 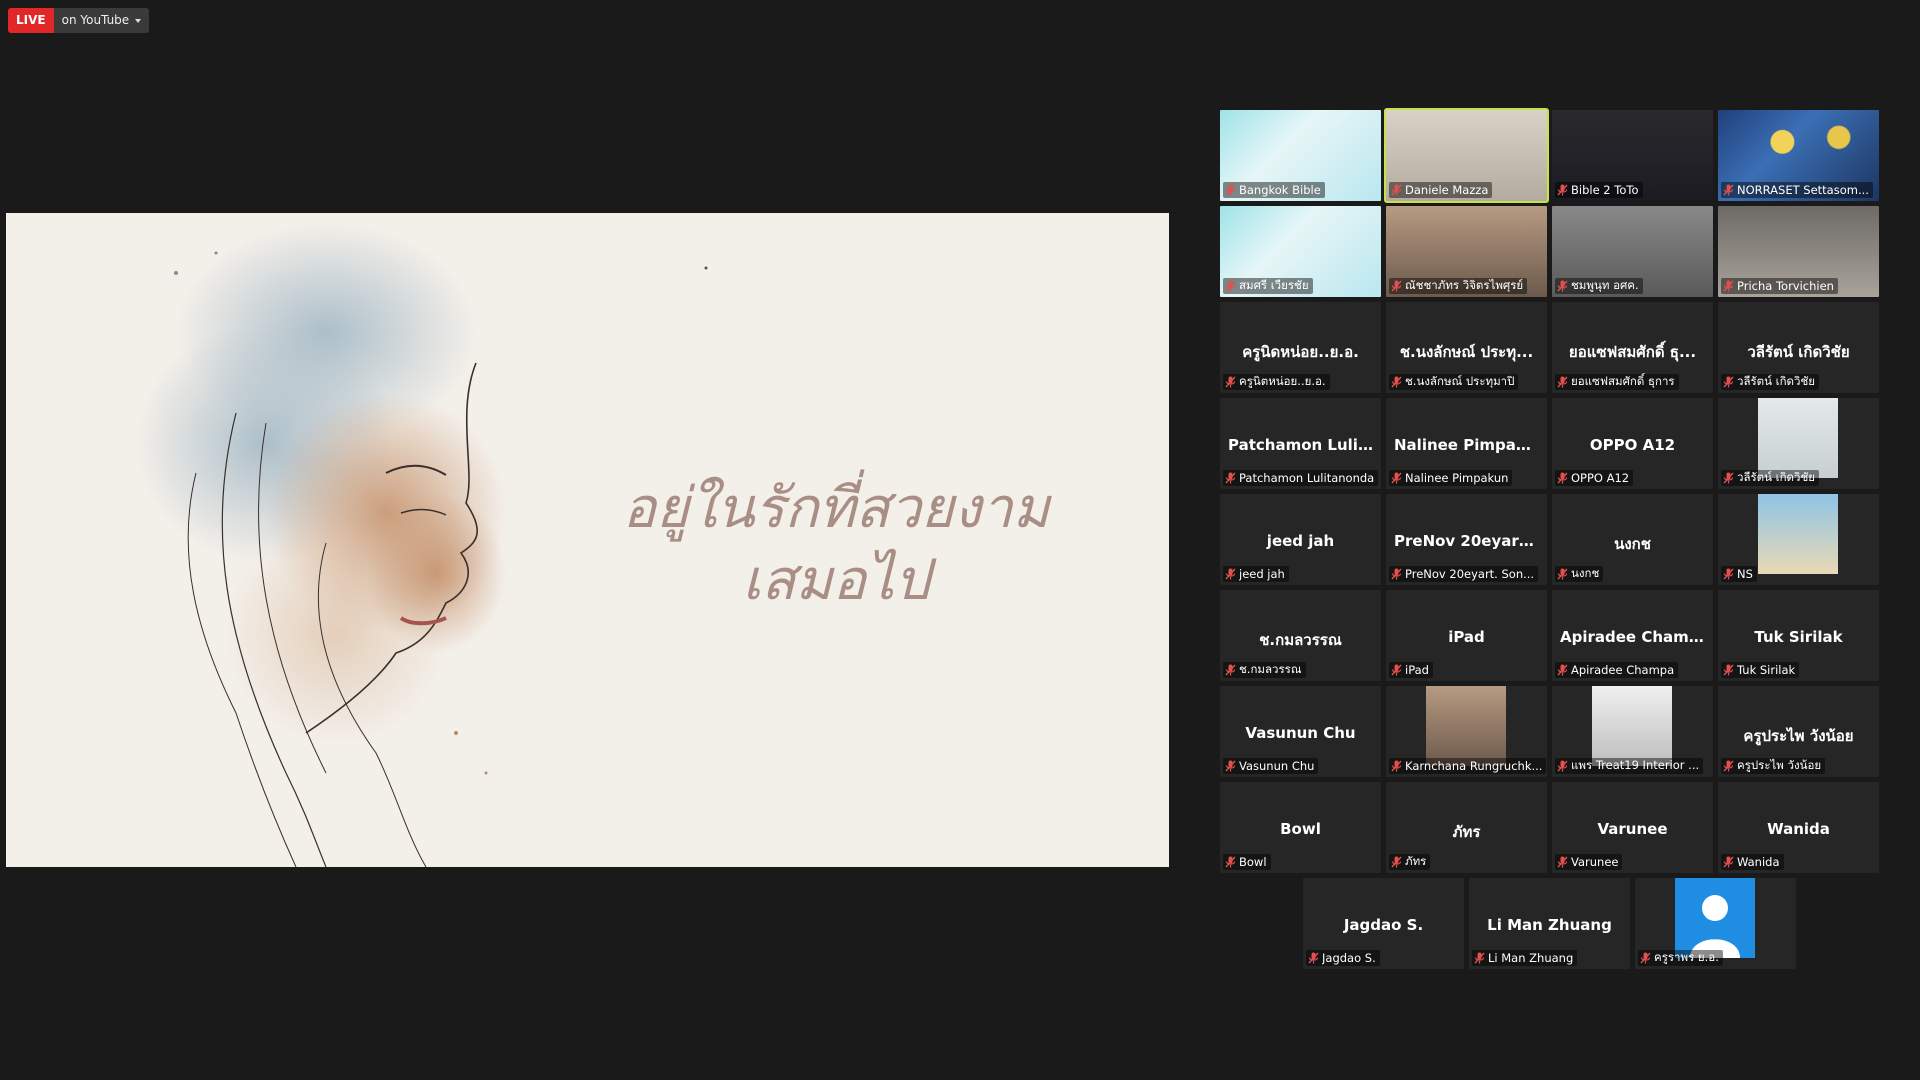 I want to click on participant-name-label: ช.กมลวรรณ, so click(x=1264, y=670).